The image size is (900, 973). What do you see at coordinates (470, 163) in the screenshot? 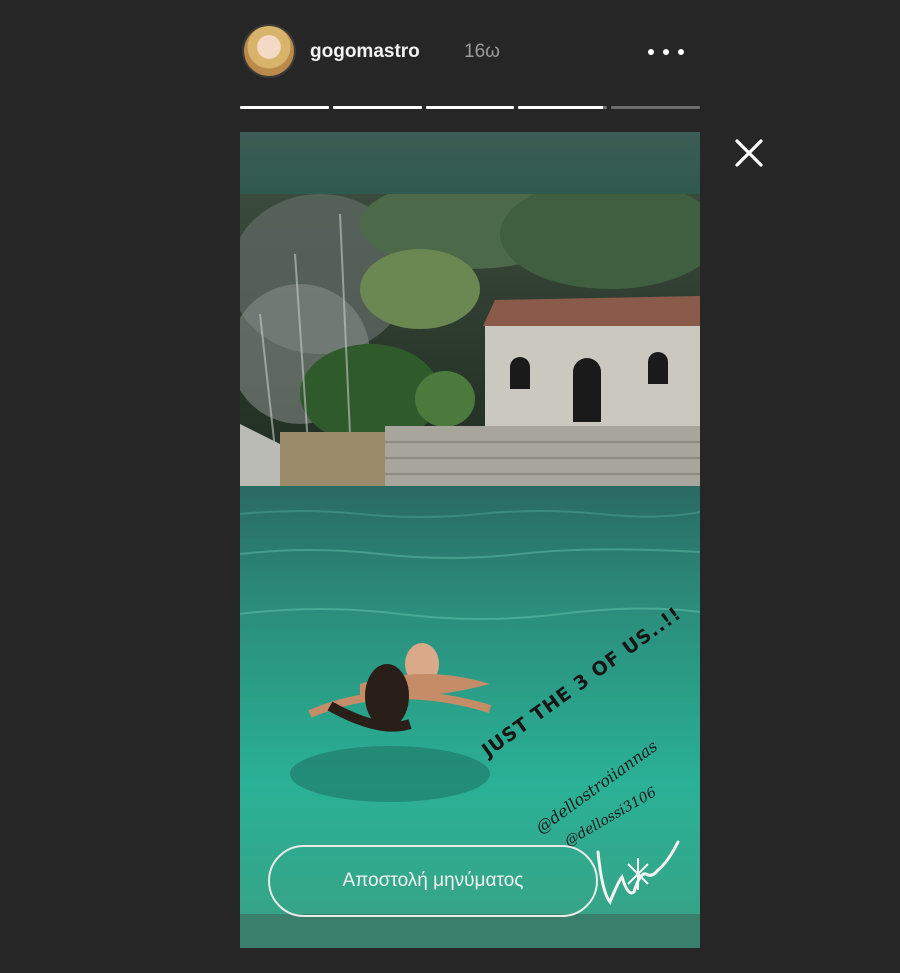
I see `story-top-band` at bounding box center [470, 163].